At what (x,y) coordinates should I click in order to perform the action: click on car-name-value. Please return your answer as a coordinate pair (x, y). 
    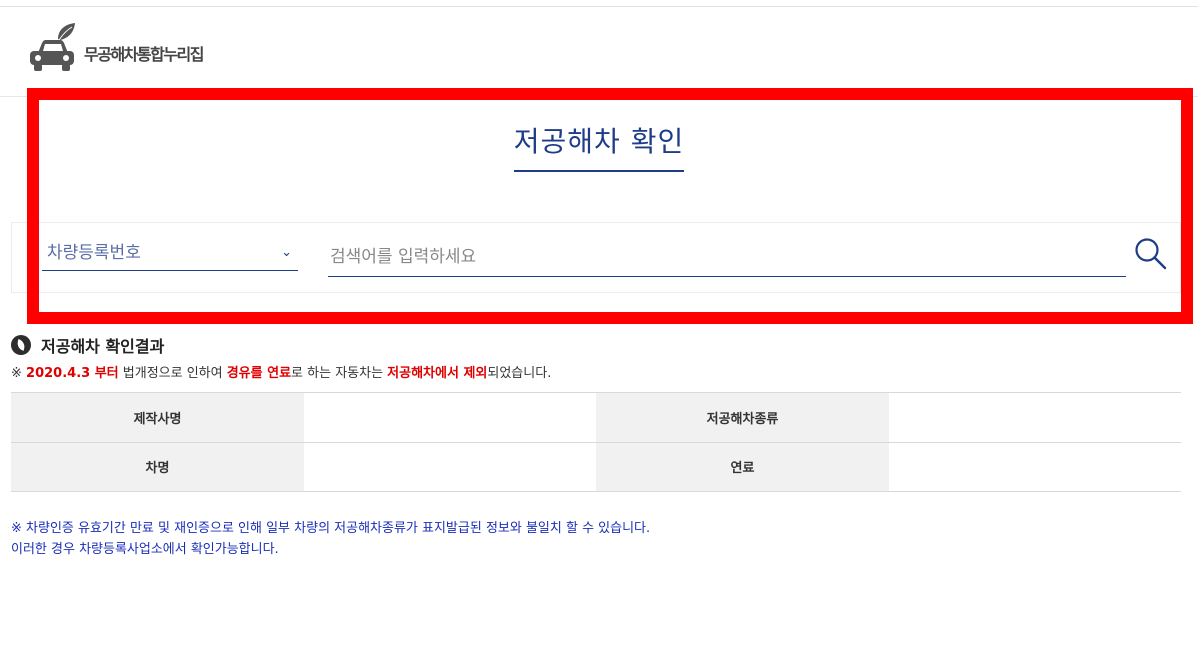
    Looking at the image, I should click on (450, 466).